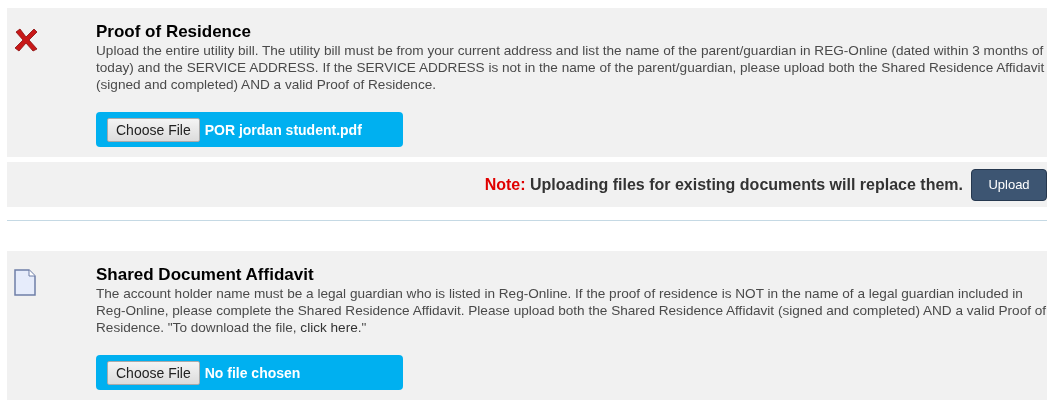 This screenshot has height=401, width=1047. I want to click on document-icon, so click(25, 283).